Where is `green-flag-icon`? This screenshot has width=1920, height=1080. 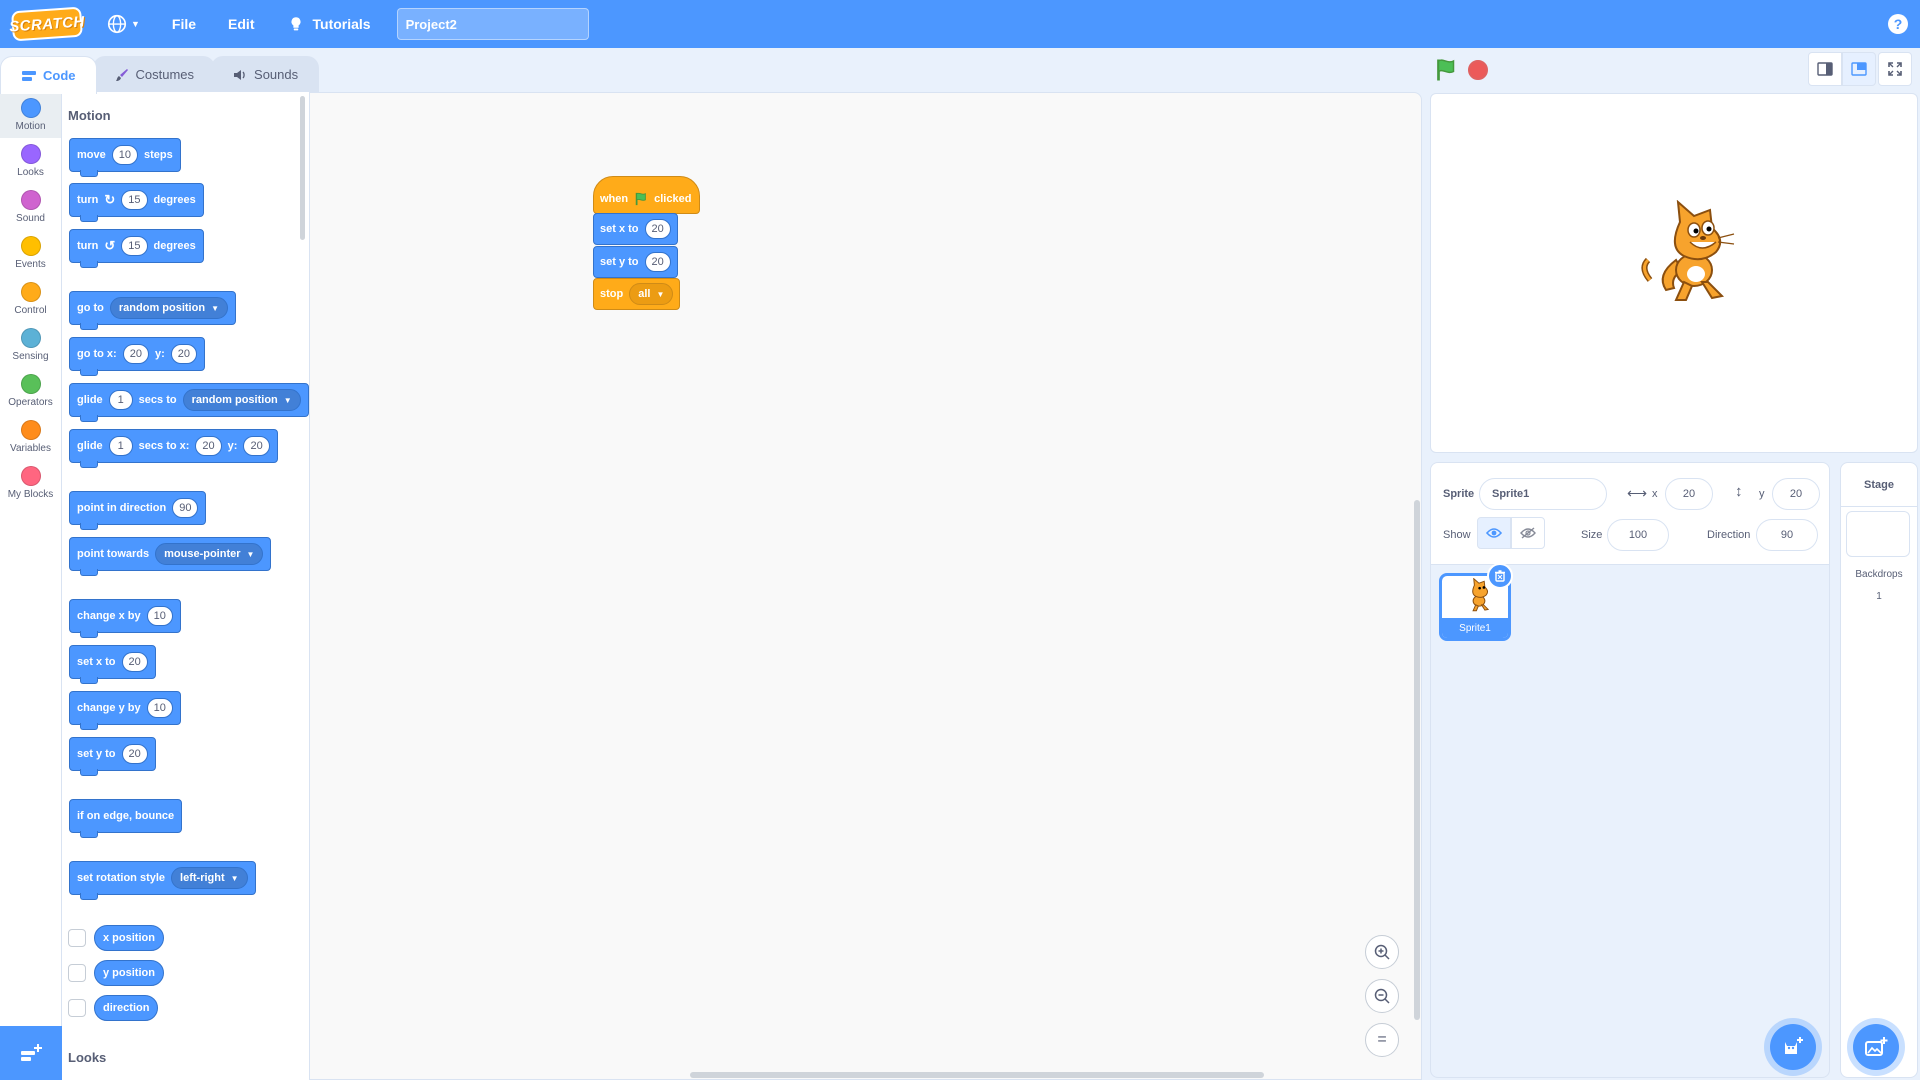
green-flag-icon is located at coordinates (1446, 70).